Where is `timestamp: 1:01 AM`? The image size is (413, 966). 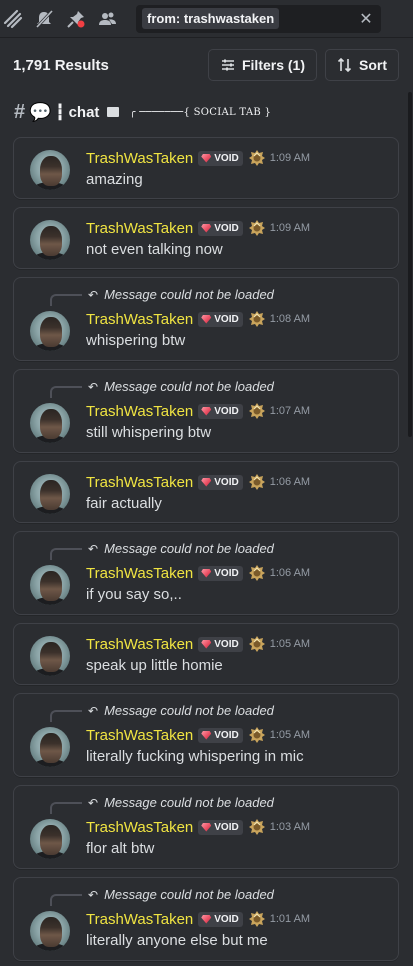
timestamp: 1:01 AM is located at coordinates (290, 919).